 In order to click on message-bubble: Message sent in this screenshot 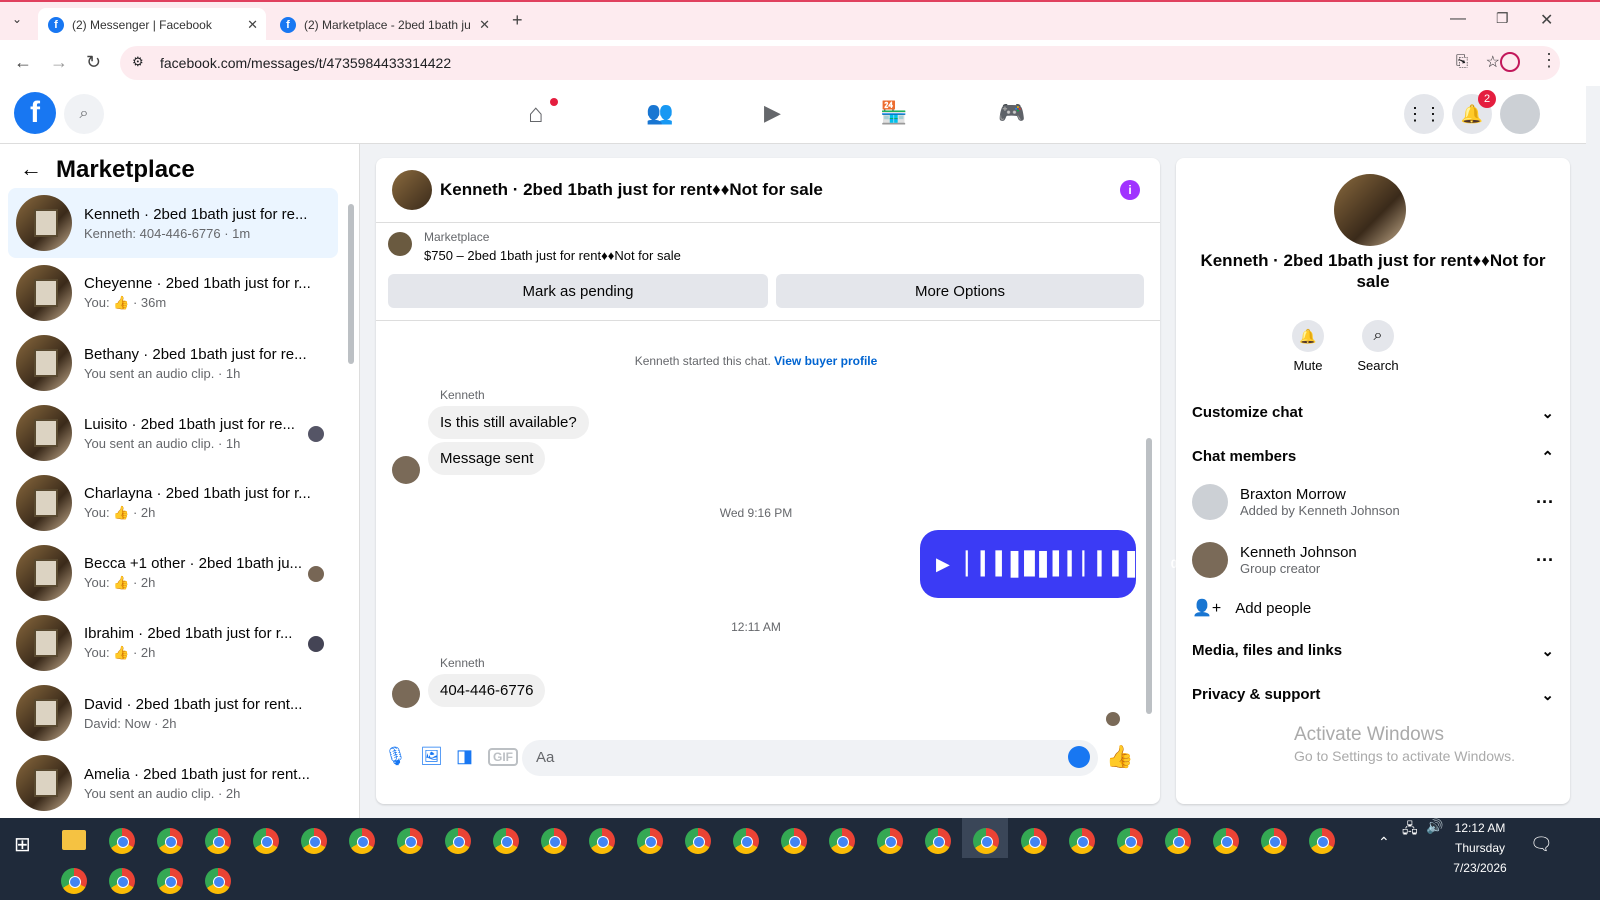, I will do `click(487, 458)`.